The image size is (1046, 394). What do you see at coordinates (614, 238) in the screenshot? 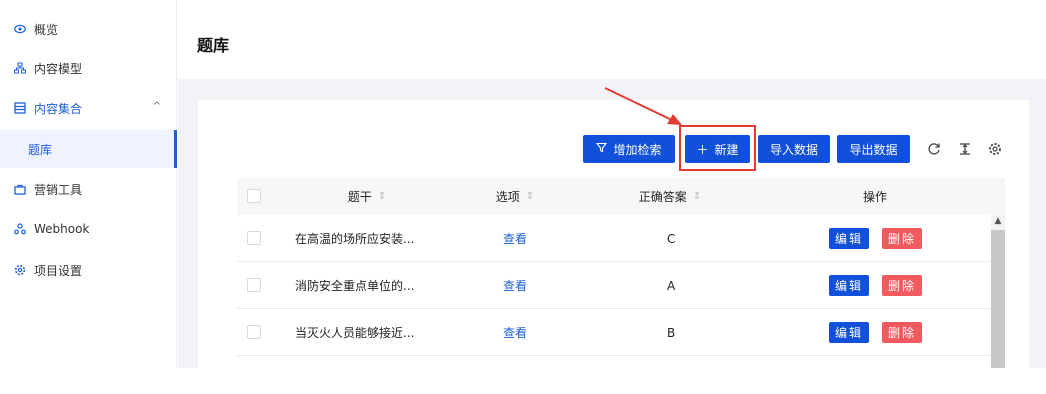
I see `table-row: 在高温的场所应安装... 查看 C 编辑 删除` at bounding box center [614, 238].